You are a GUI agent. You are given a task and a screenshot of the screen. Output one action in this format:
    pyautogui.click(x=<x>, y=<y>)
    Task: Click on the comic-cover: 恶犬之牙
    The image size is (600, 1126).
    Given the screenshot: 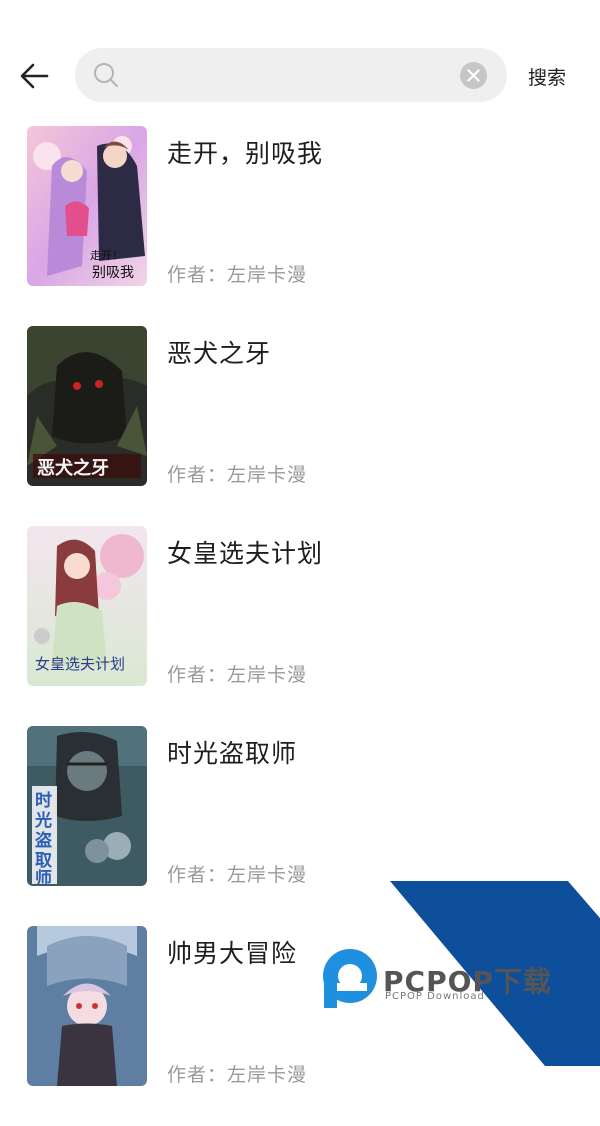 What is the action you would take?
    pyautogui.click(x=87, y=406)
    